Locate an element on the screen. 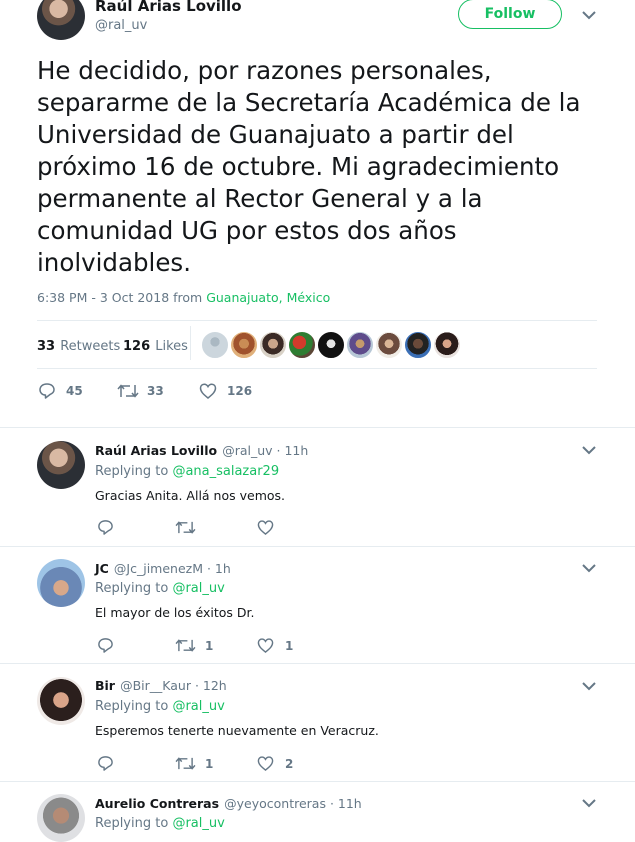  like-count: 126 is located at coordinates (240, 391).